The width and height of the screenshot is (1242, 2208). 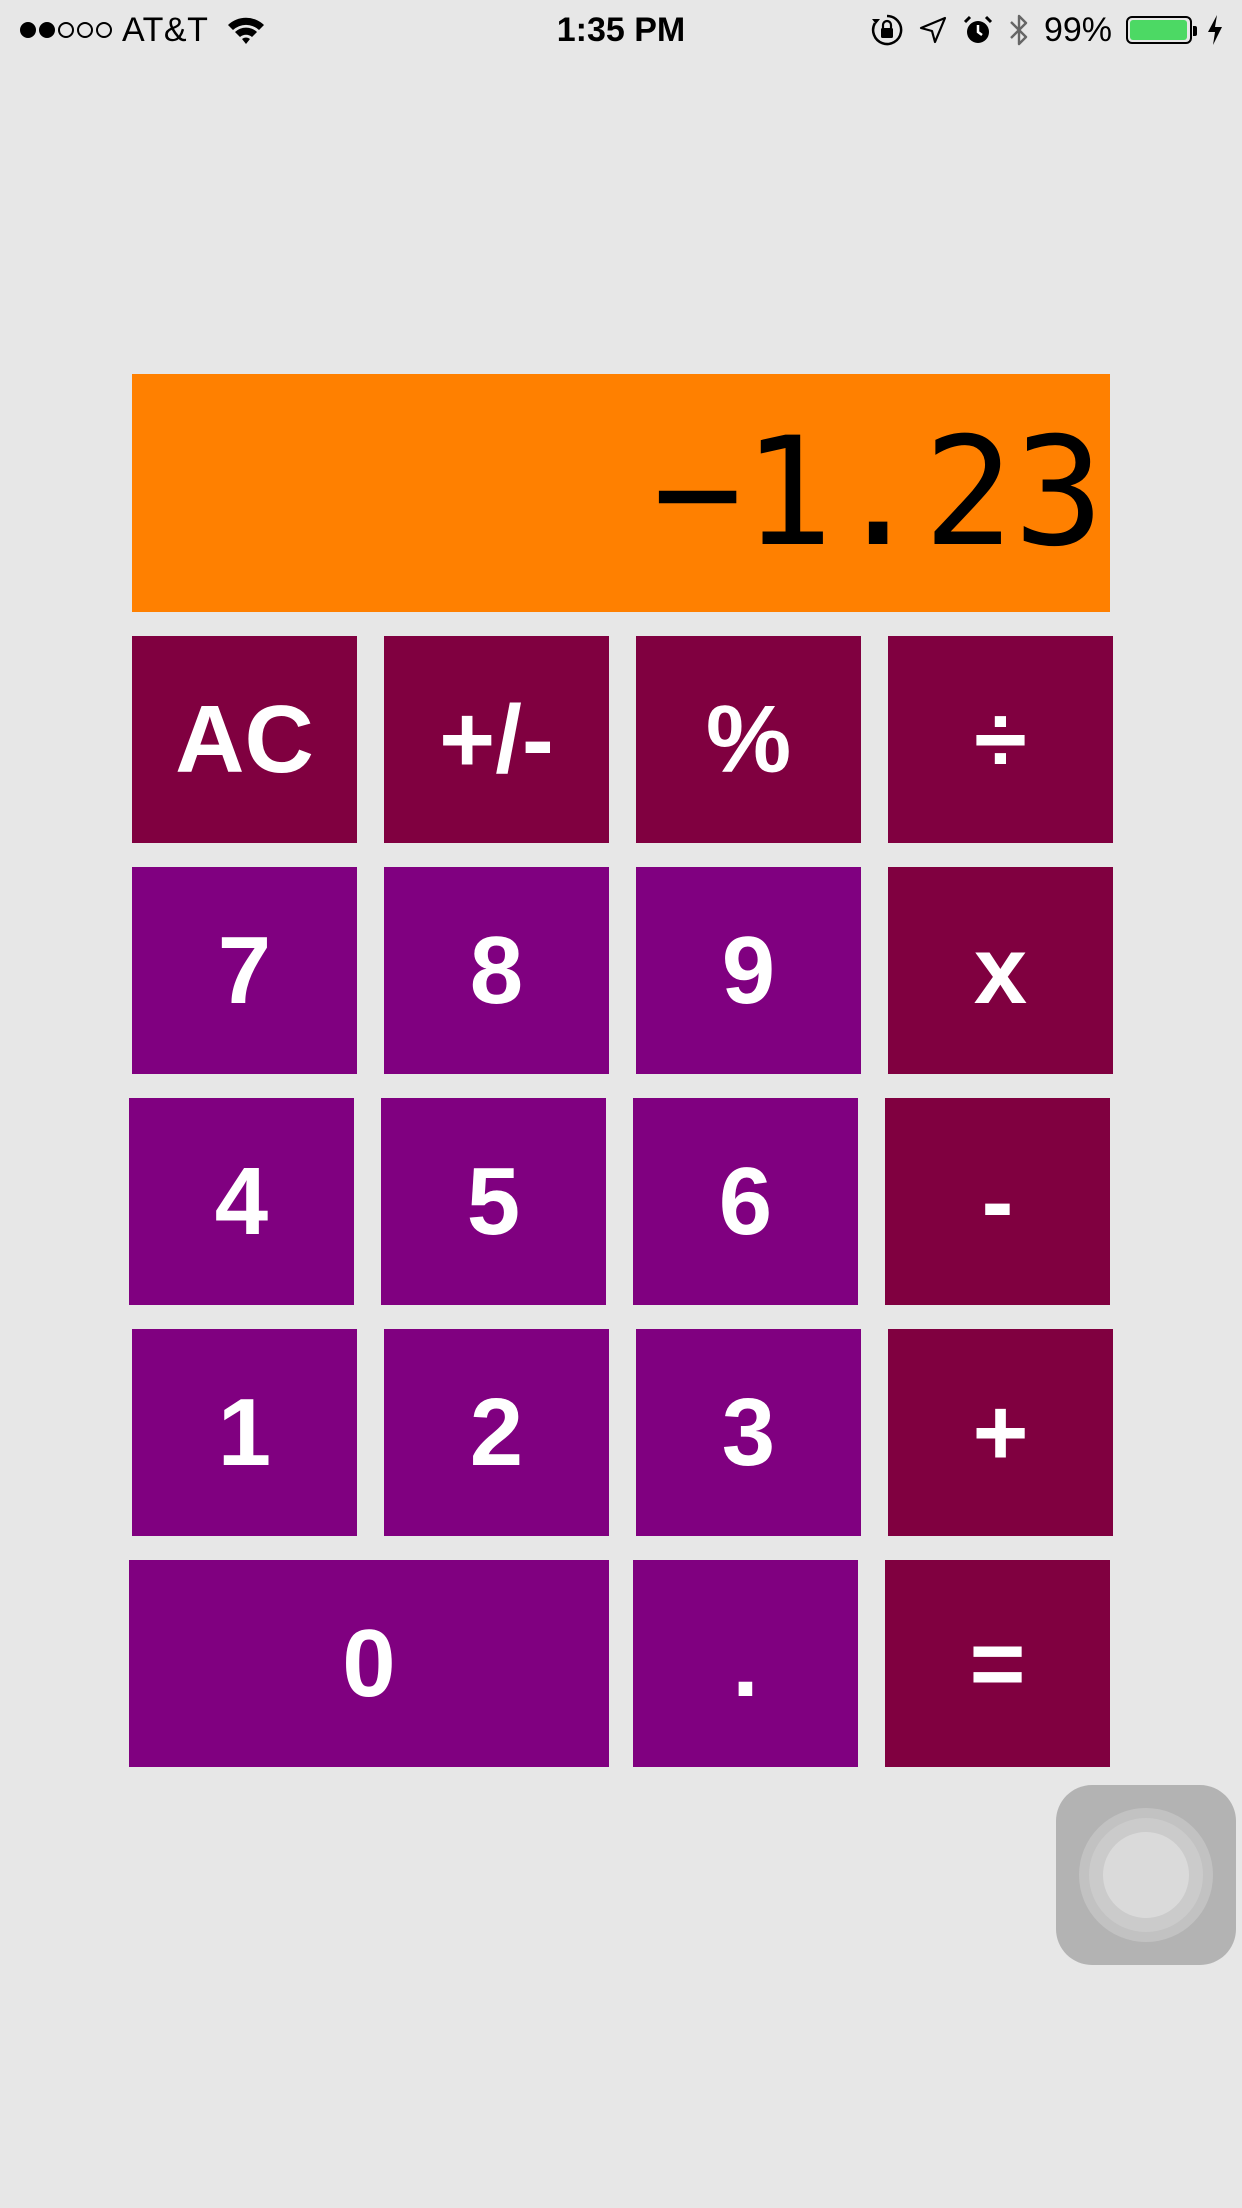 I want to click on location-icon, so click(x=933, y=30).